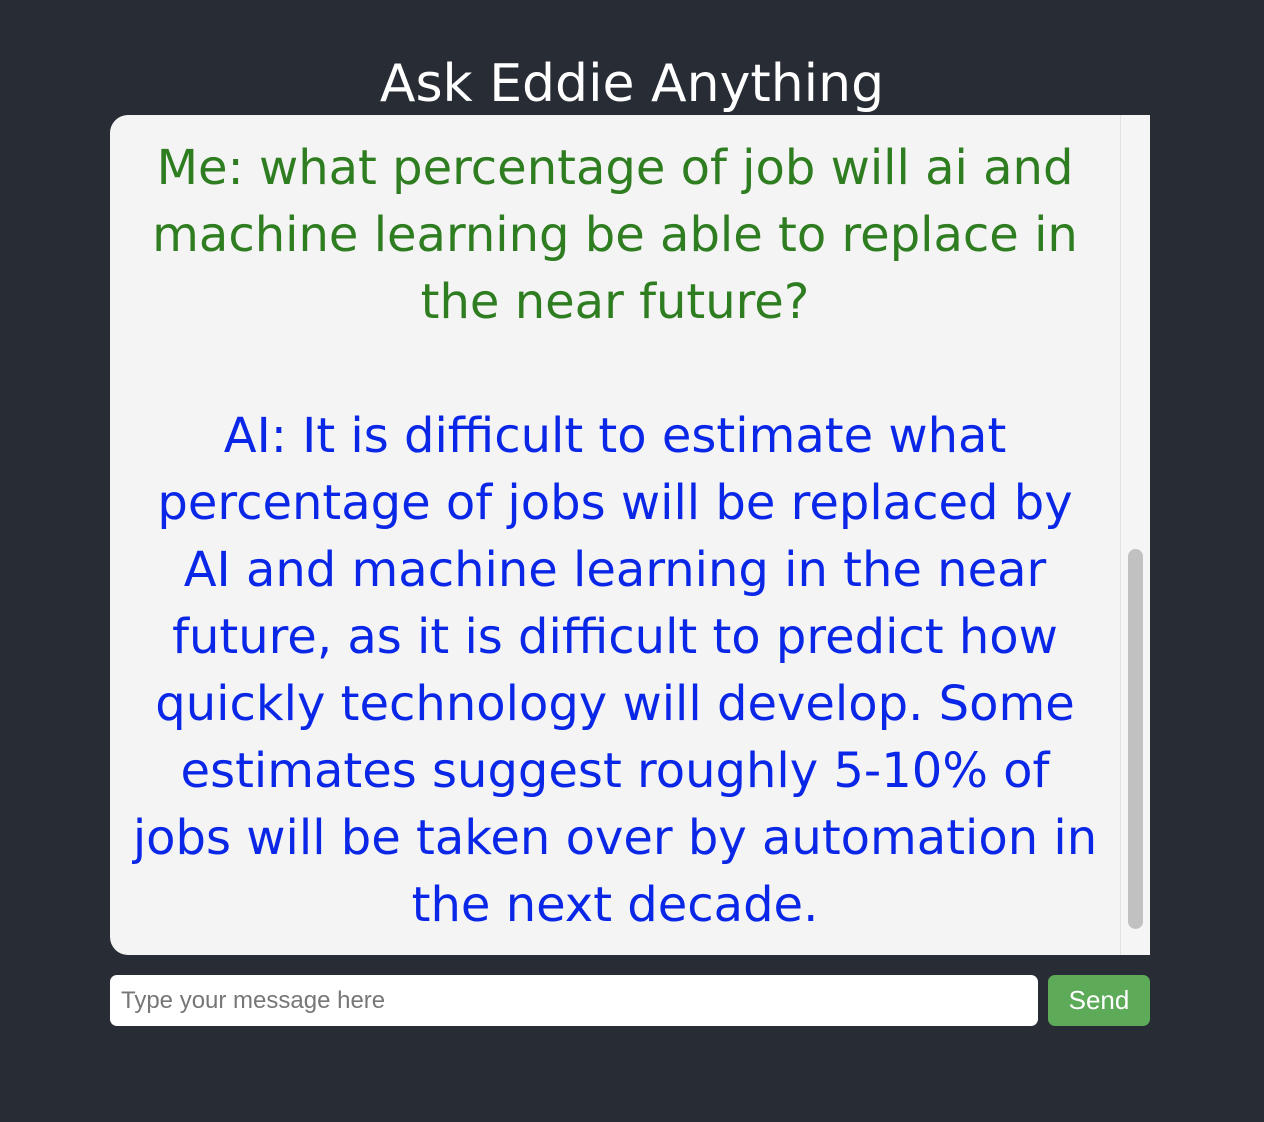  What do you see at coordinates (1135, 535) in the screenshot?
I see `scrollbar-track` at bounding box center [1135, 535].